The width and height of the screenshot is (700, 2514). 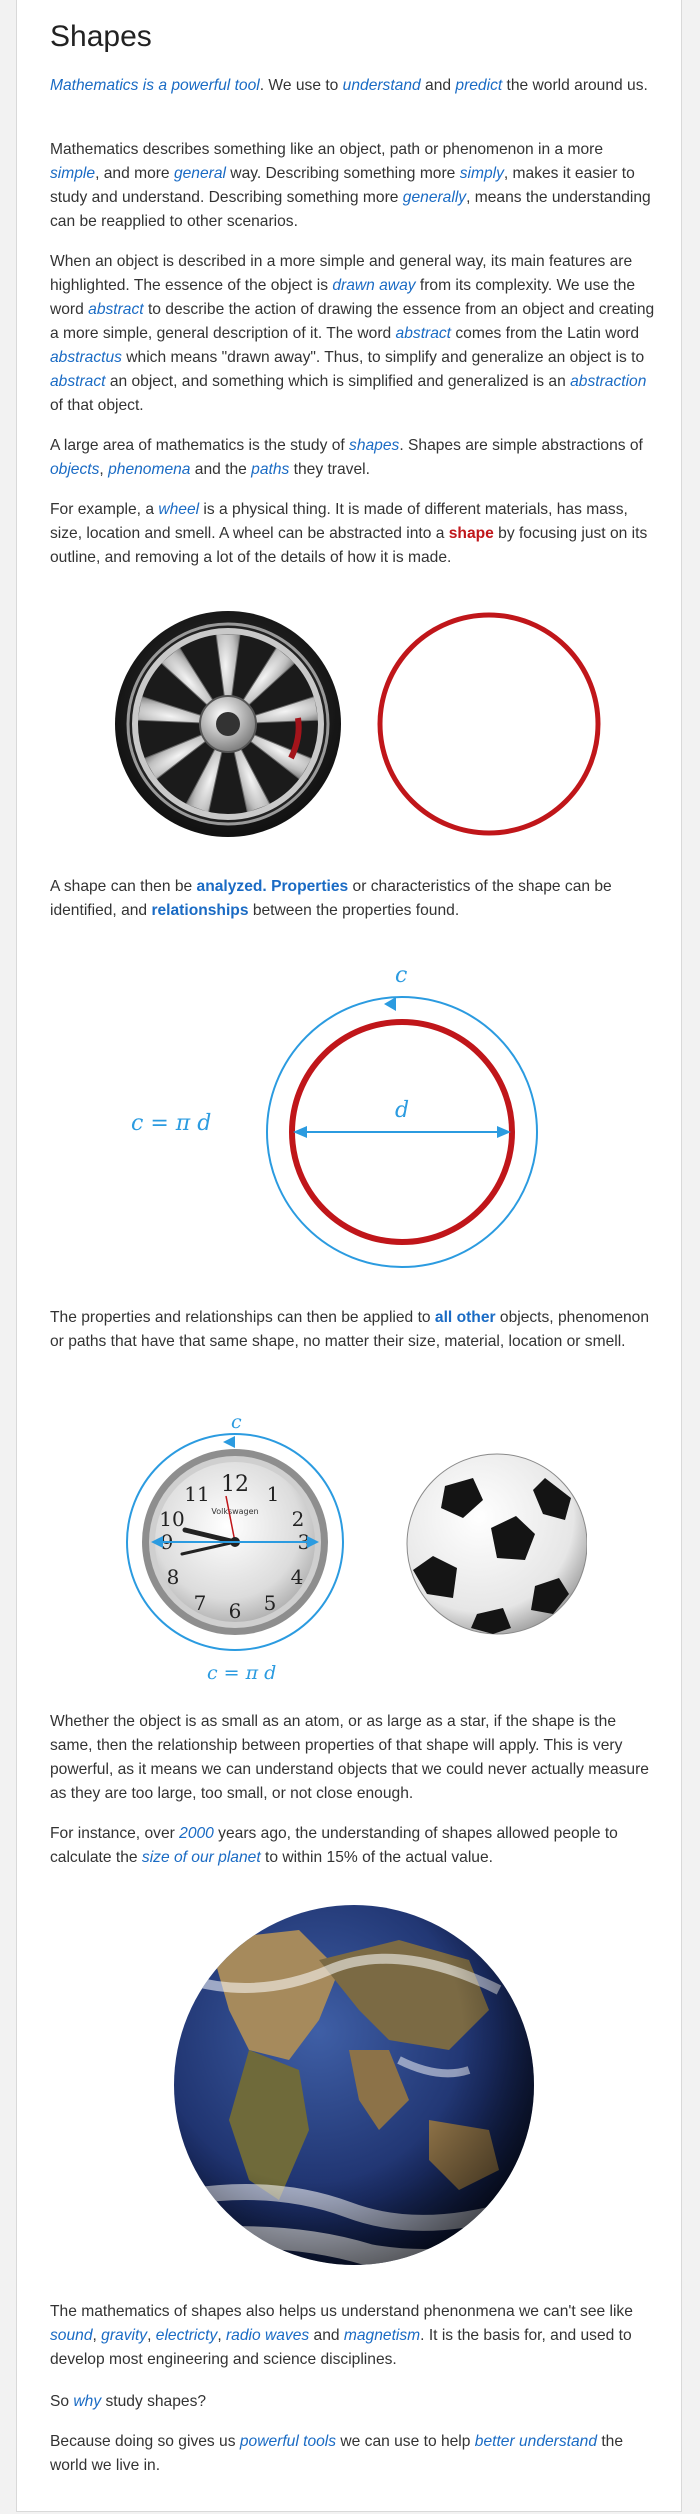 What do you see at coordinates (504, 1132) in the screenshot?
I see `diameter-arrow-right` at bounding box center [504, 1132].